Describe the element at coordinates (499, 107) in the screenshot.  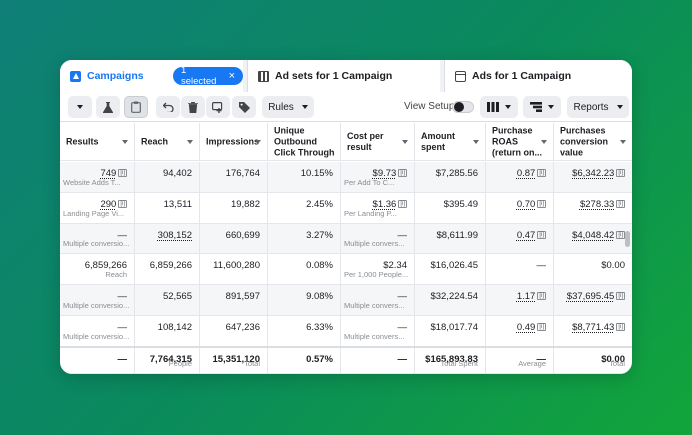
I see `columns-dropdown` at that location.